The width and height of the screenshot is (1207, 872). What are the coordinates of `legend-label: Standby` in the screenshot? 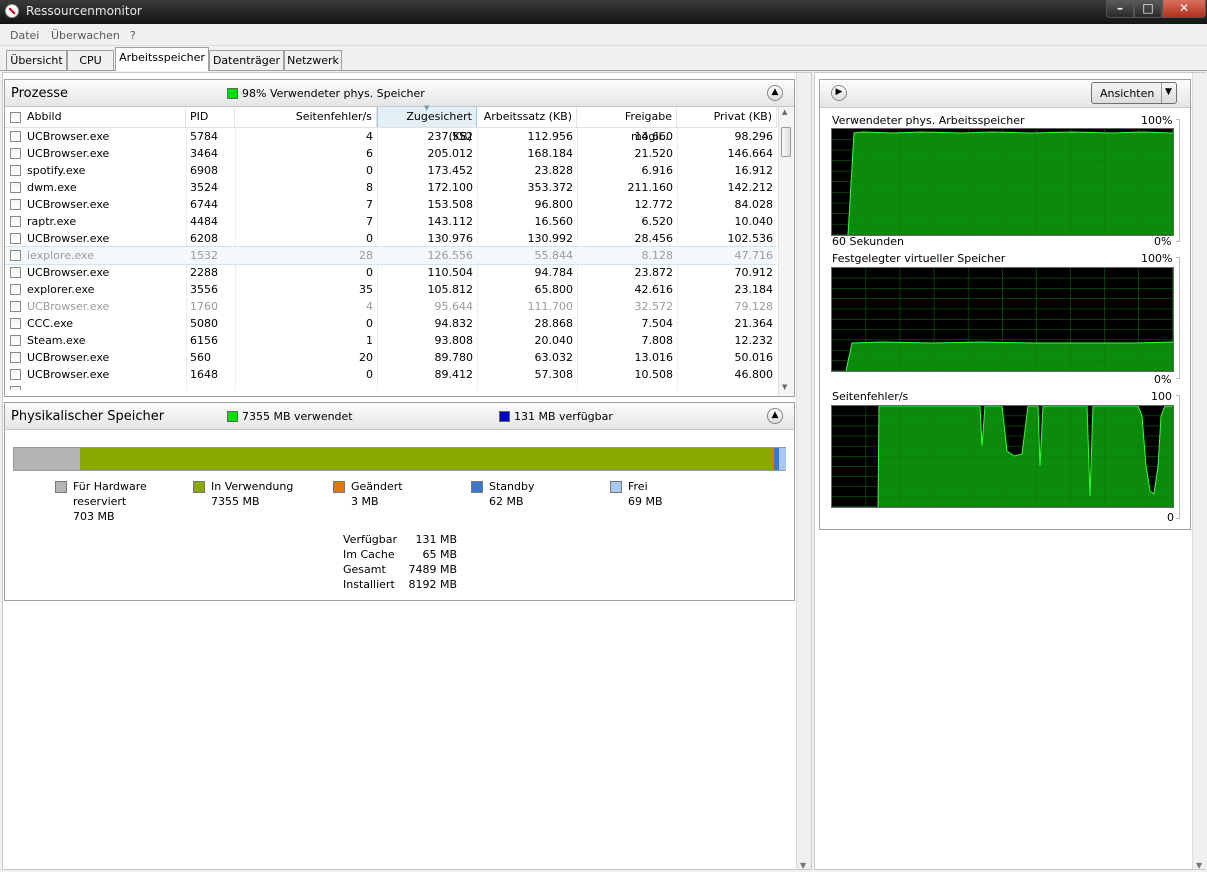 It's located at (512, 486).